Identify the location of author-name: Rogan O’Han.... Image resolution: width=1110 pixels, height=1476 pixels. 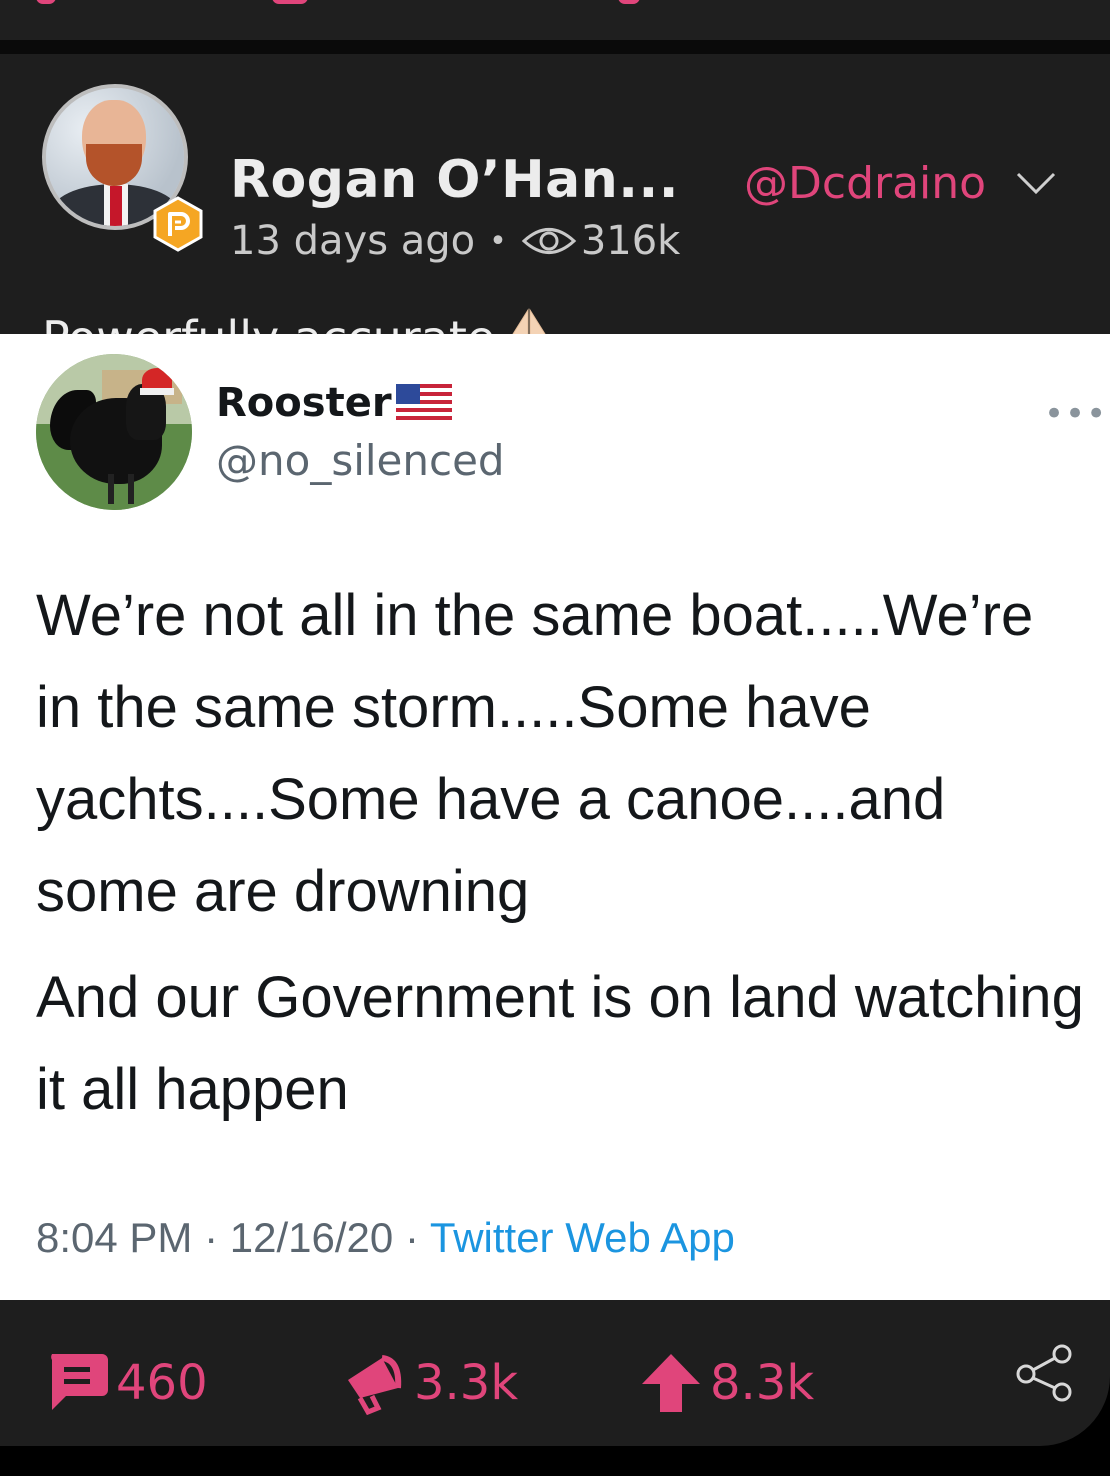
(454, 180).